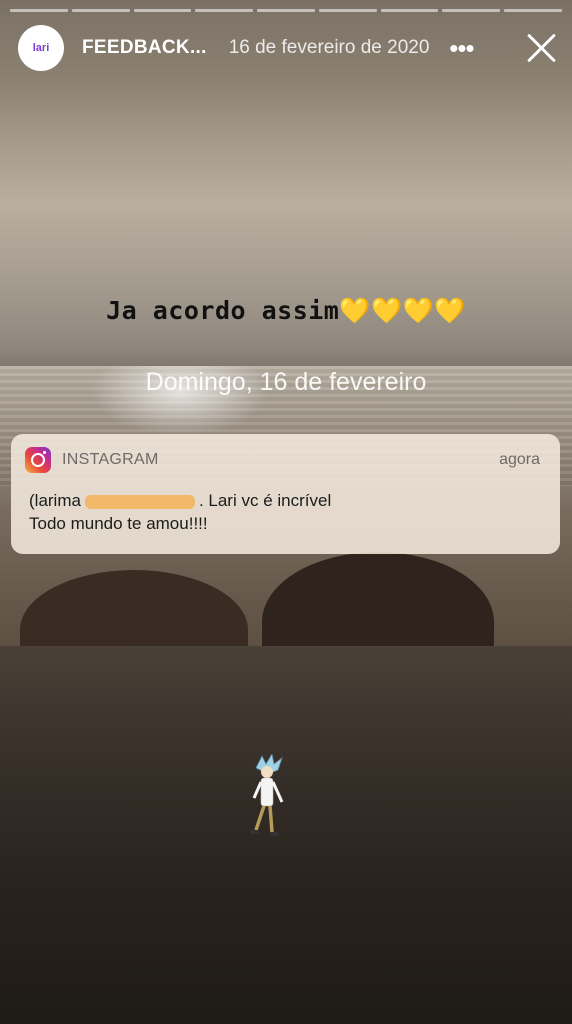 The width and height of the screenshot is (572, 1024). I want to click on caption-emoji: 💛💛💛💛, so click(402, 310).